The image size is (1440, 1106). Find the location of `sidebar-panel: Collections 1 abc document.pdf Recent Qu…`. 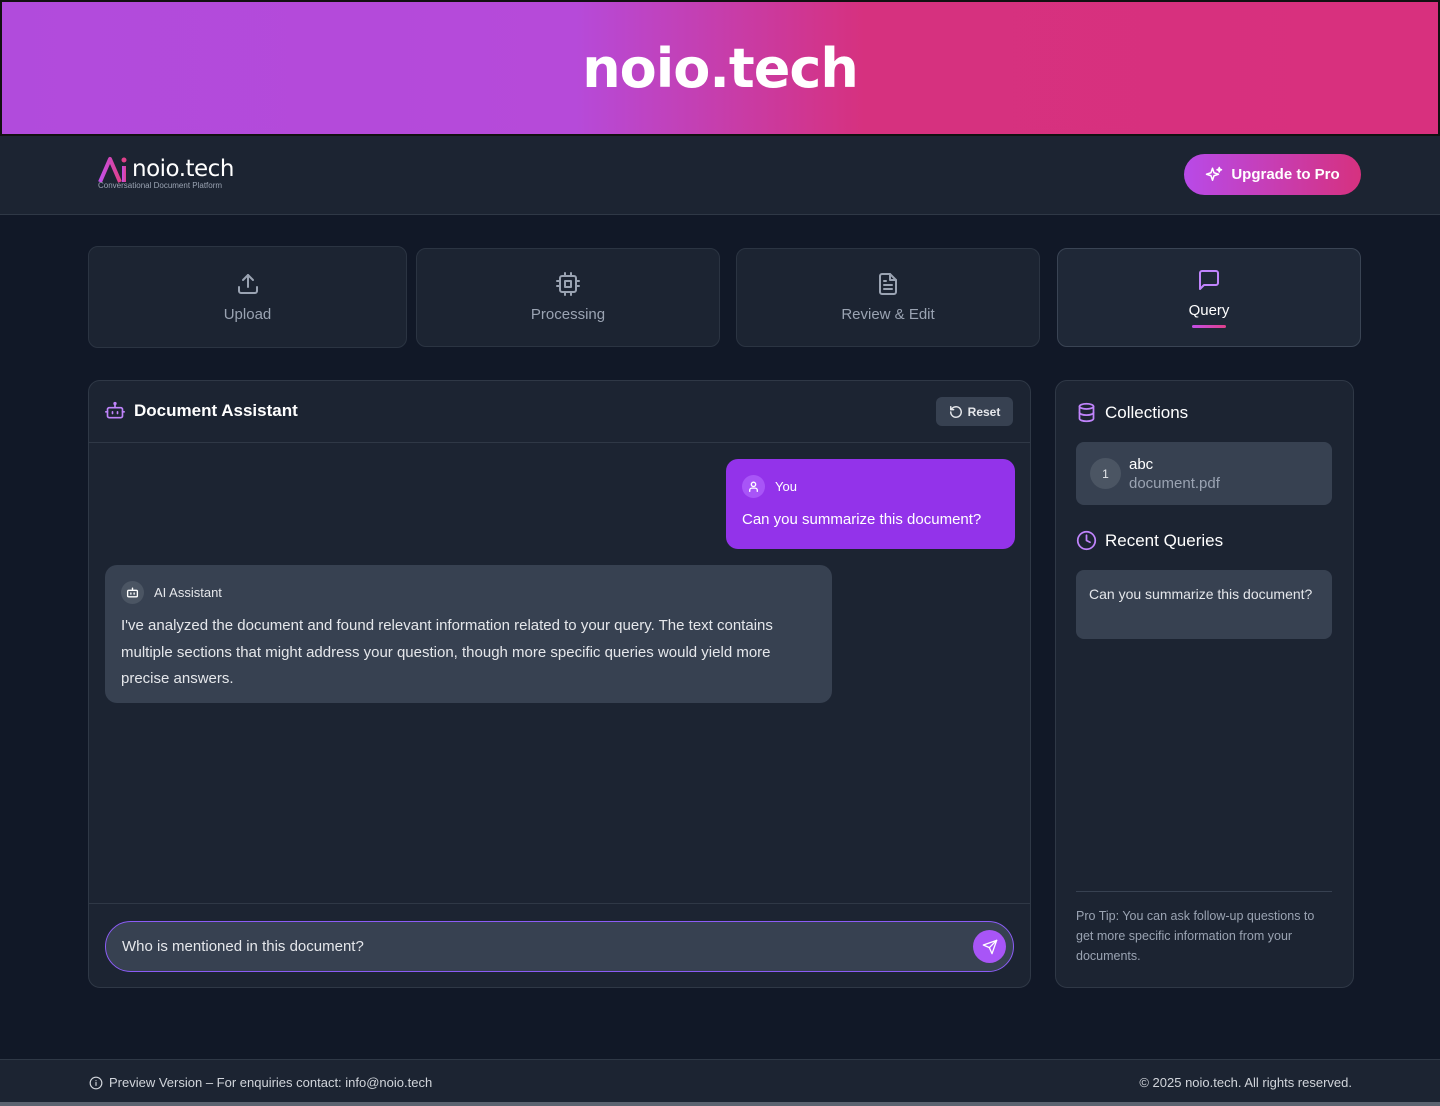

sidebar-panel: Collections 1 abc document.pdf Recent Qu… is located at coordinates (1204, 684).